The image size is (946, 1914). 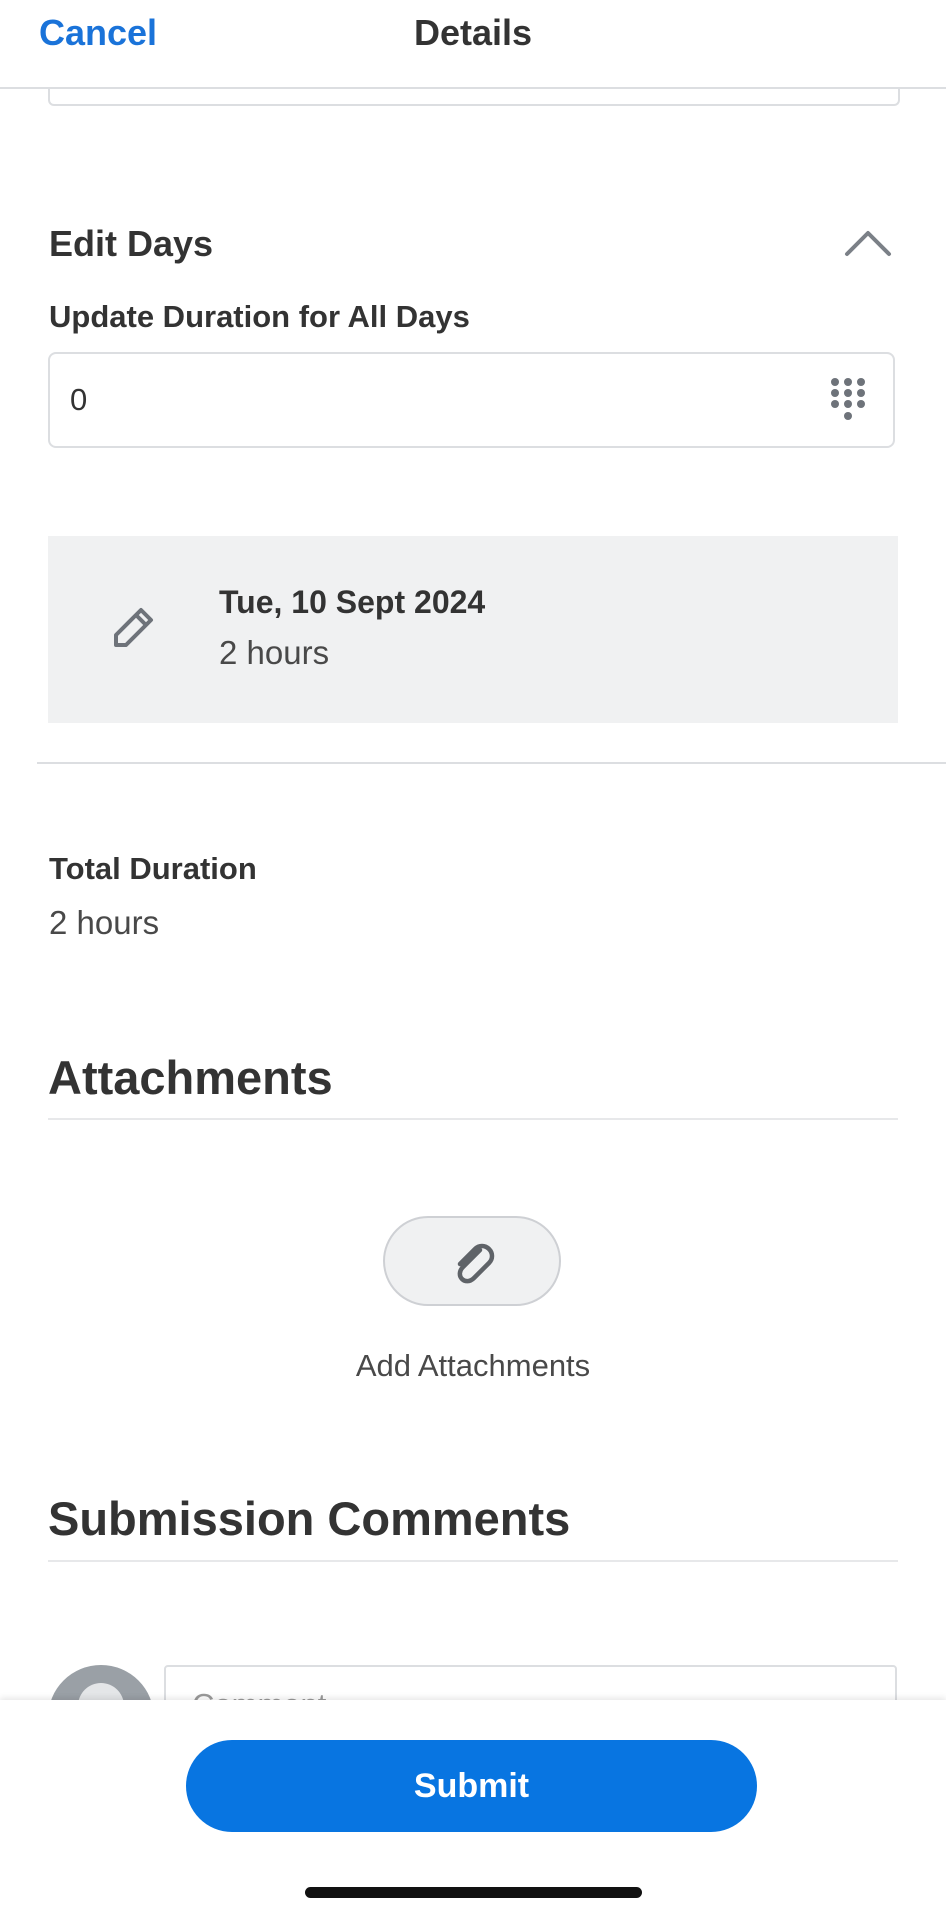 I want to click on add-attachments-label: Add Attachments, so click(x=473, y=1366).